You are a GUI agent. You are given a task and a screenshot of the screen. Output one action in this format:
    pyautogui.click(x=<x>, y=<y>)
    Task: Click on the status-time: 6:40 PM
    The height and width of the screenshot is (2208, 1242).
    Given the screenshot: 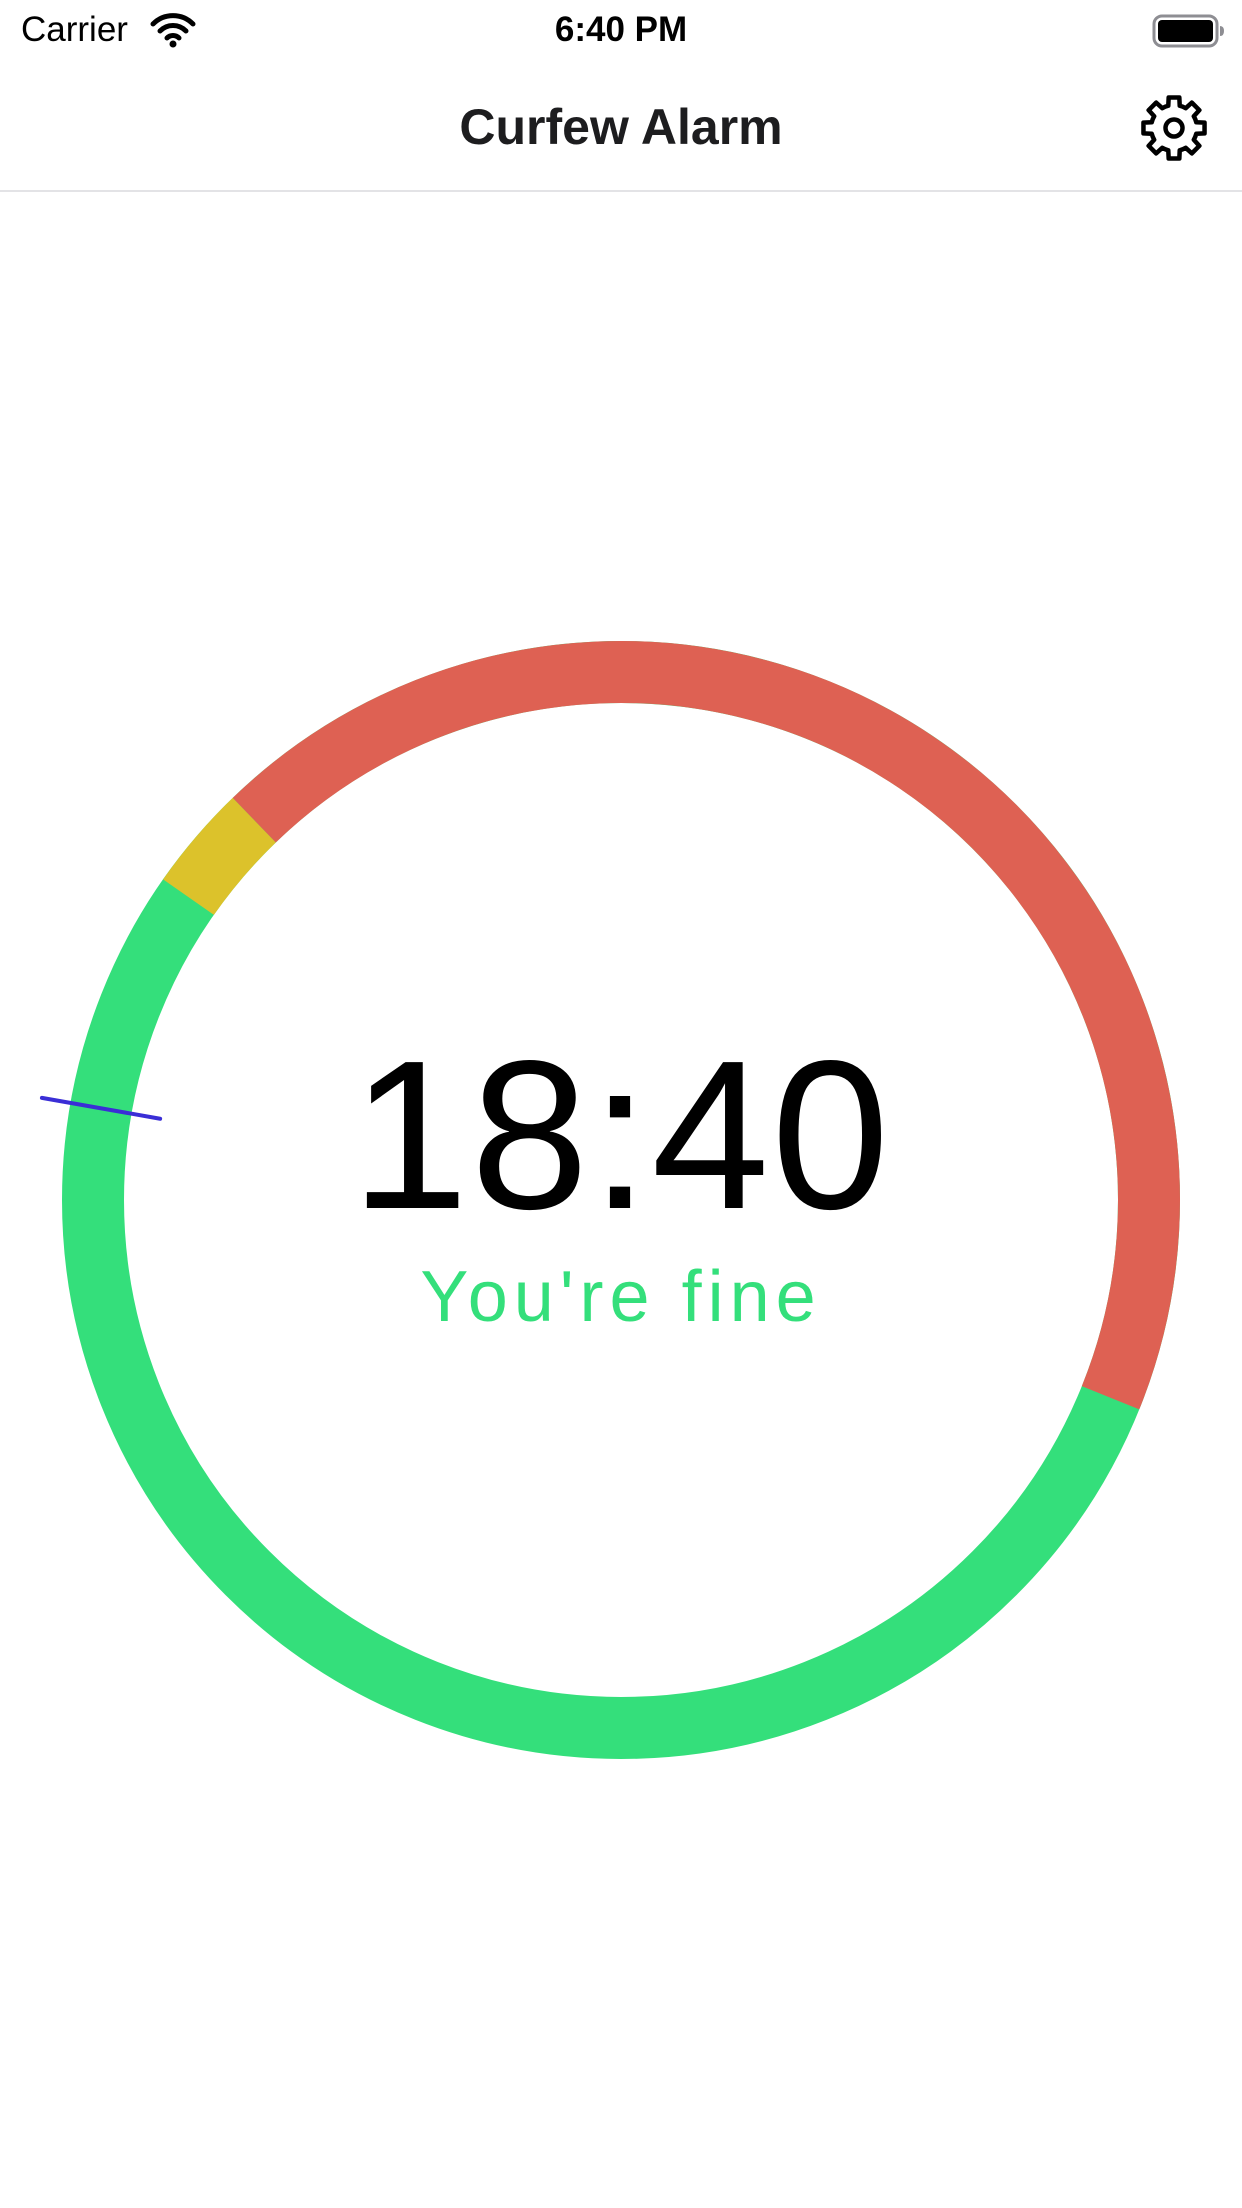 What is the action you would take?
    pyautogui.click(x=621, y=29)
    